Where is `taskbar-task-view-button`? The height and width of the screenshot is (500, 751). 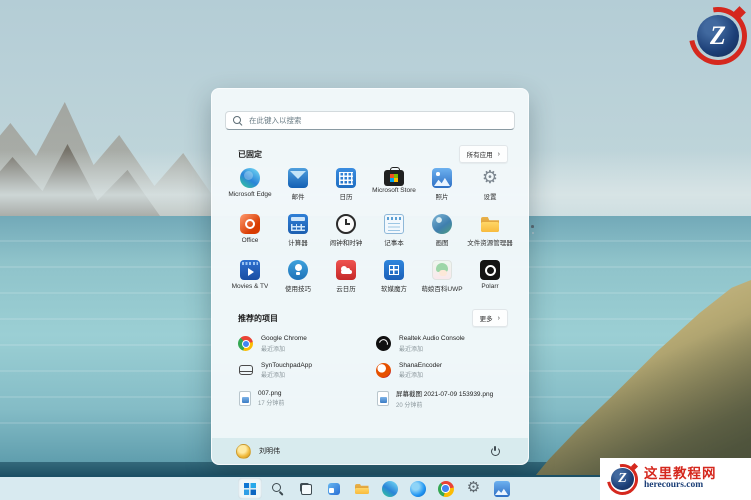 taskbar-task-view-button is located at coordinates (306, 488).